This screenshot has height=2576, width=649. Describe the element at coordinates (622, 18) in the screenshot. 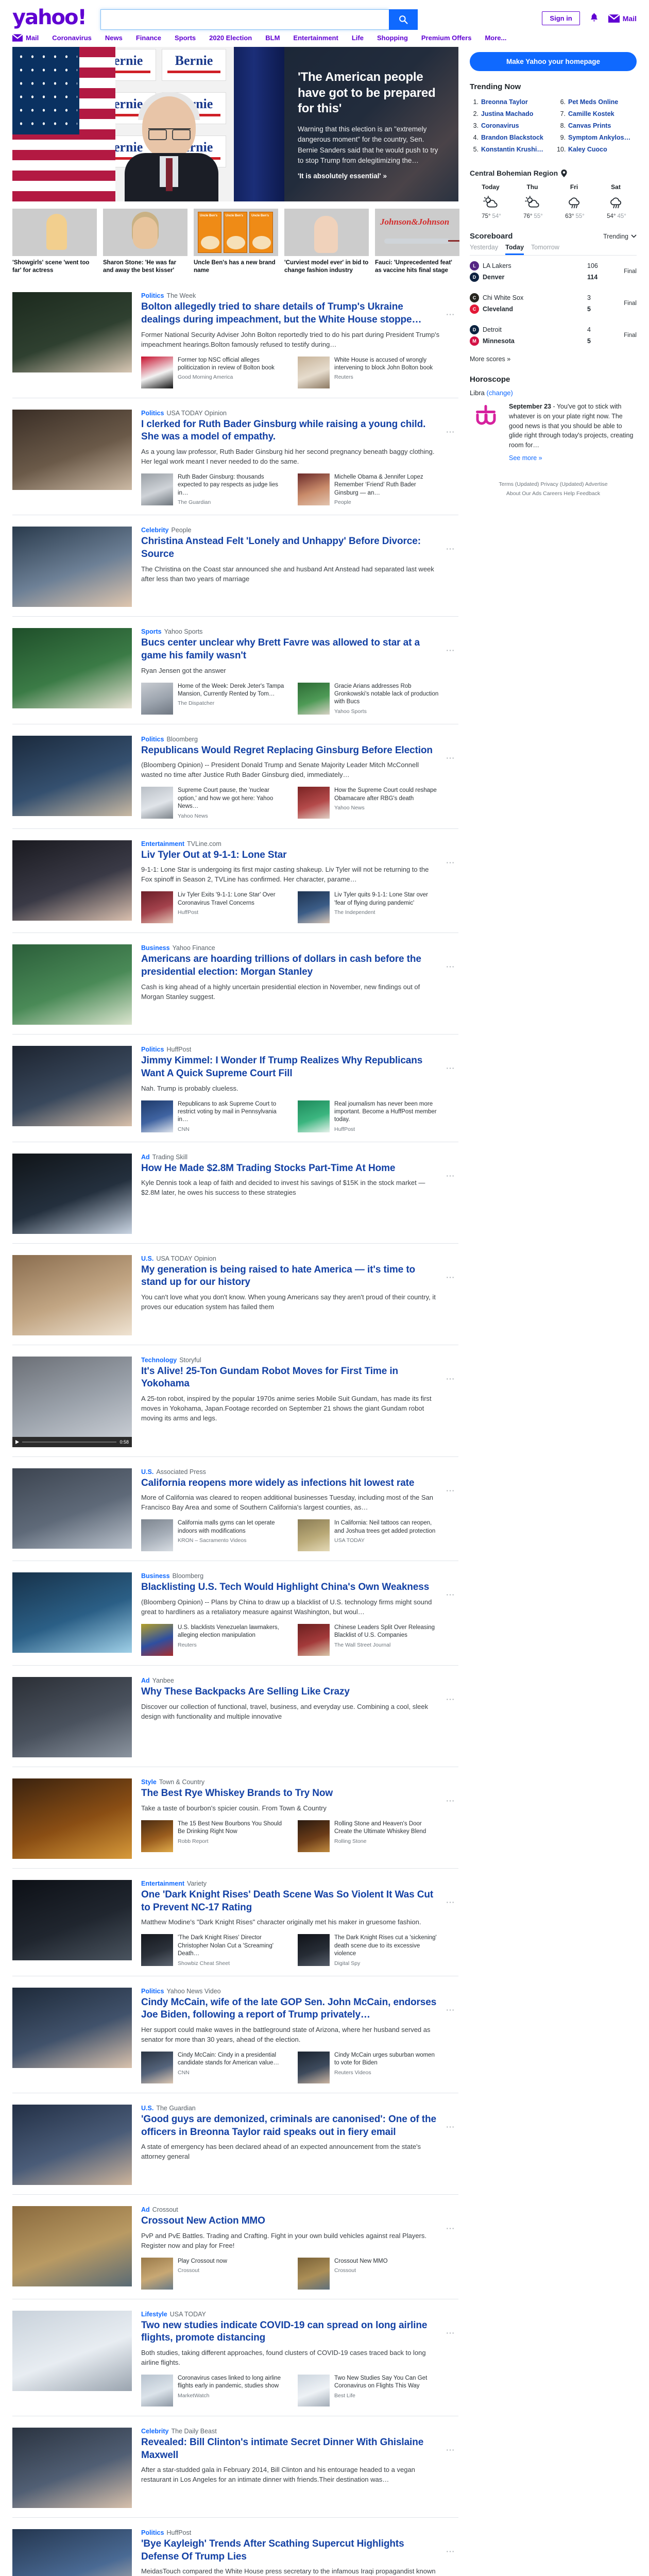

I see `mail-link: Mail` at that location.